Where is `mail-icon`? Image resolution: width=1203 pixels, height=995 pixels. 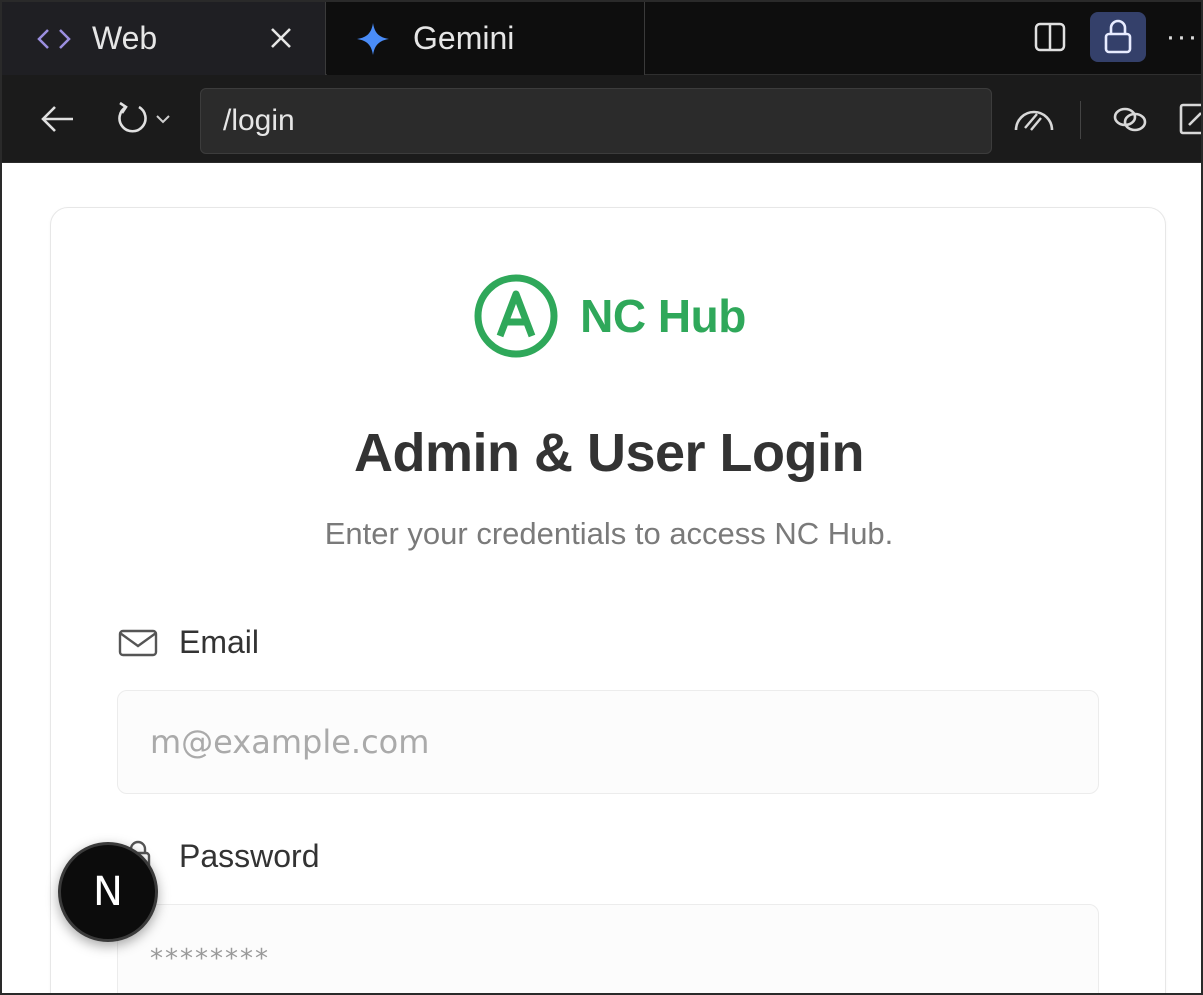 mail-icon is located at coordinates (138, 643).